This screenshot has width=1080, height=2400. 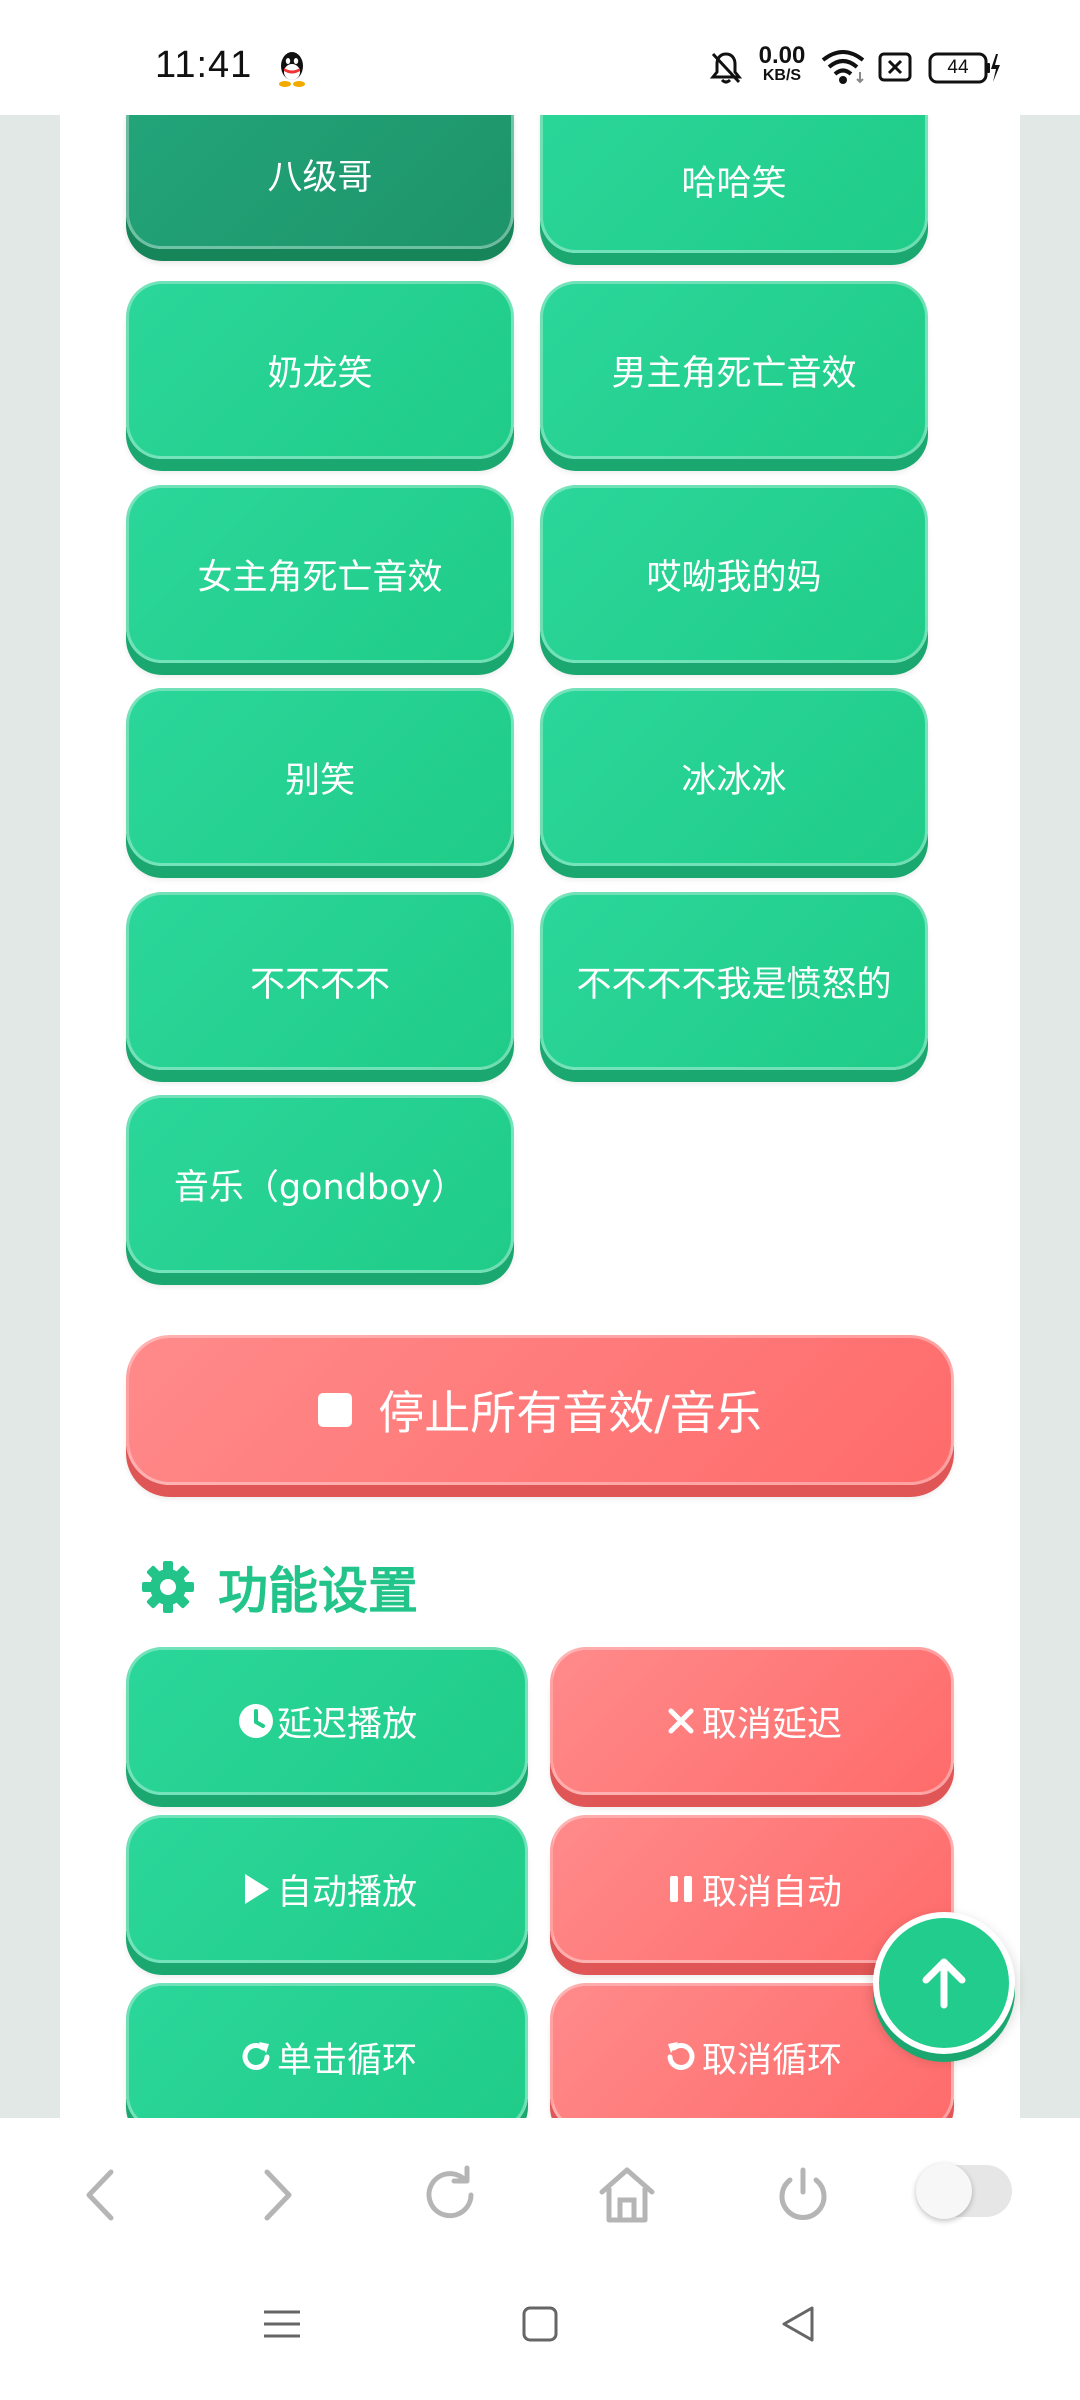 I want to click on sound-label: 冰冰冰, so click(x=734, y=780).